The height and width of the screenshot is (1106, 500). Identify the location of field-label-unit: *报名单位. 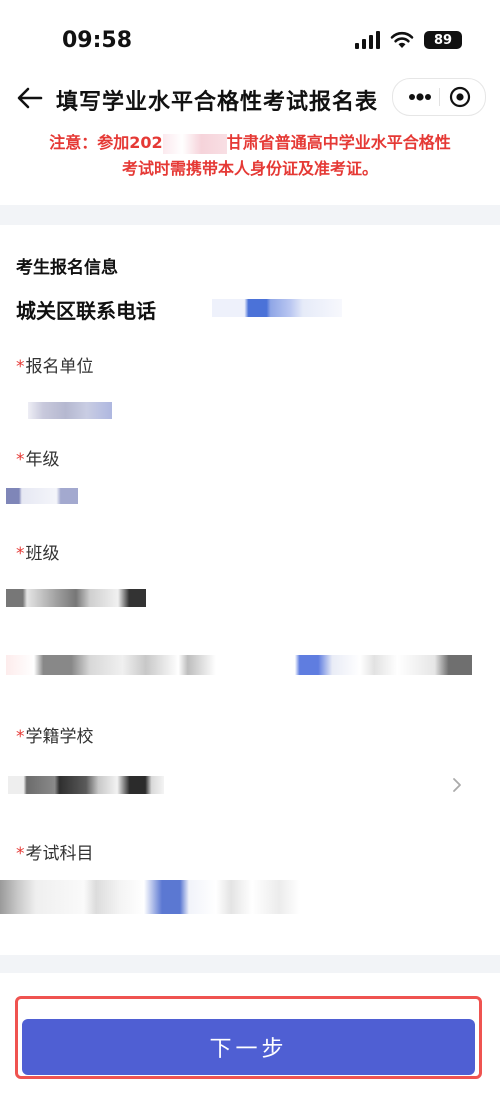
(55, 367).